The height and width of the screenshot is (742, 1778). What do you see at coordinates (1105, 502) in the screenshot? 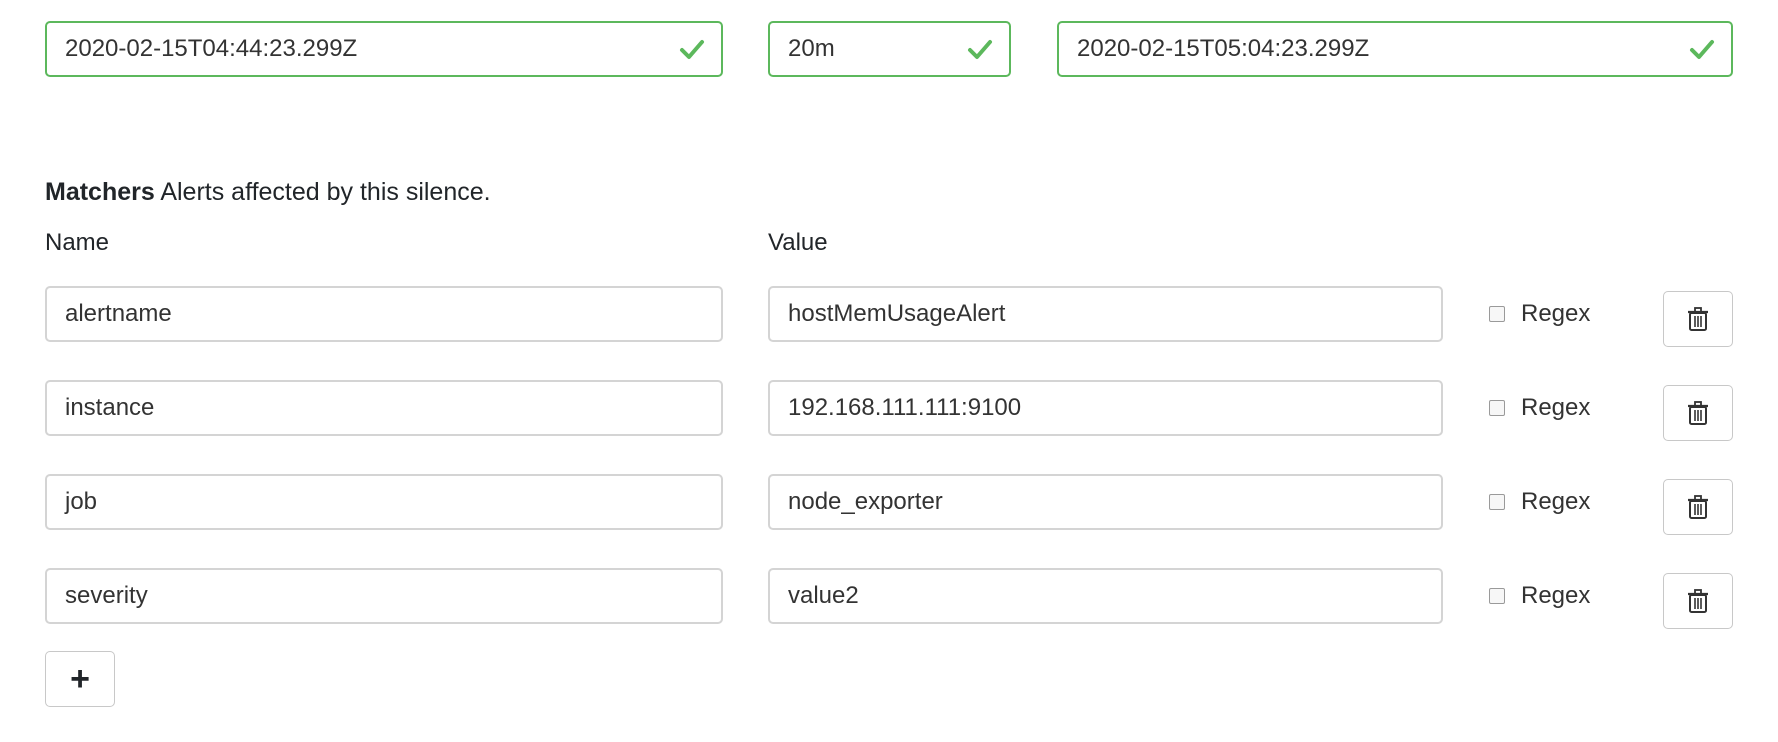
I see `matcher-value-input: node_exporter` at bounding box center [1105, 502].